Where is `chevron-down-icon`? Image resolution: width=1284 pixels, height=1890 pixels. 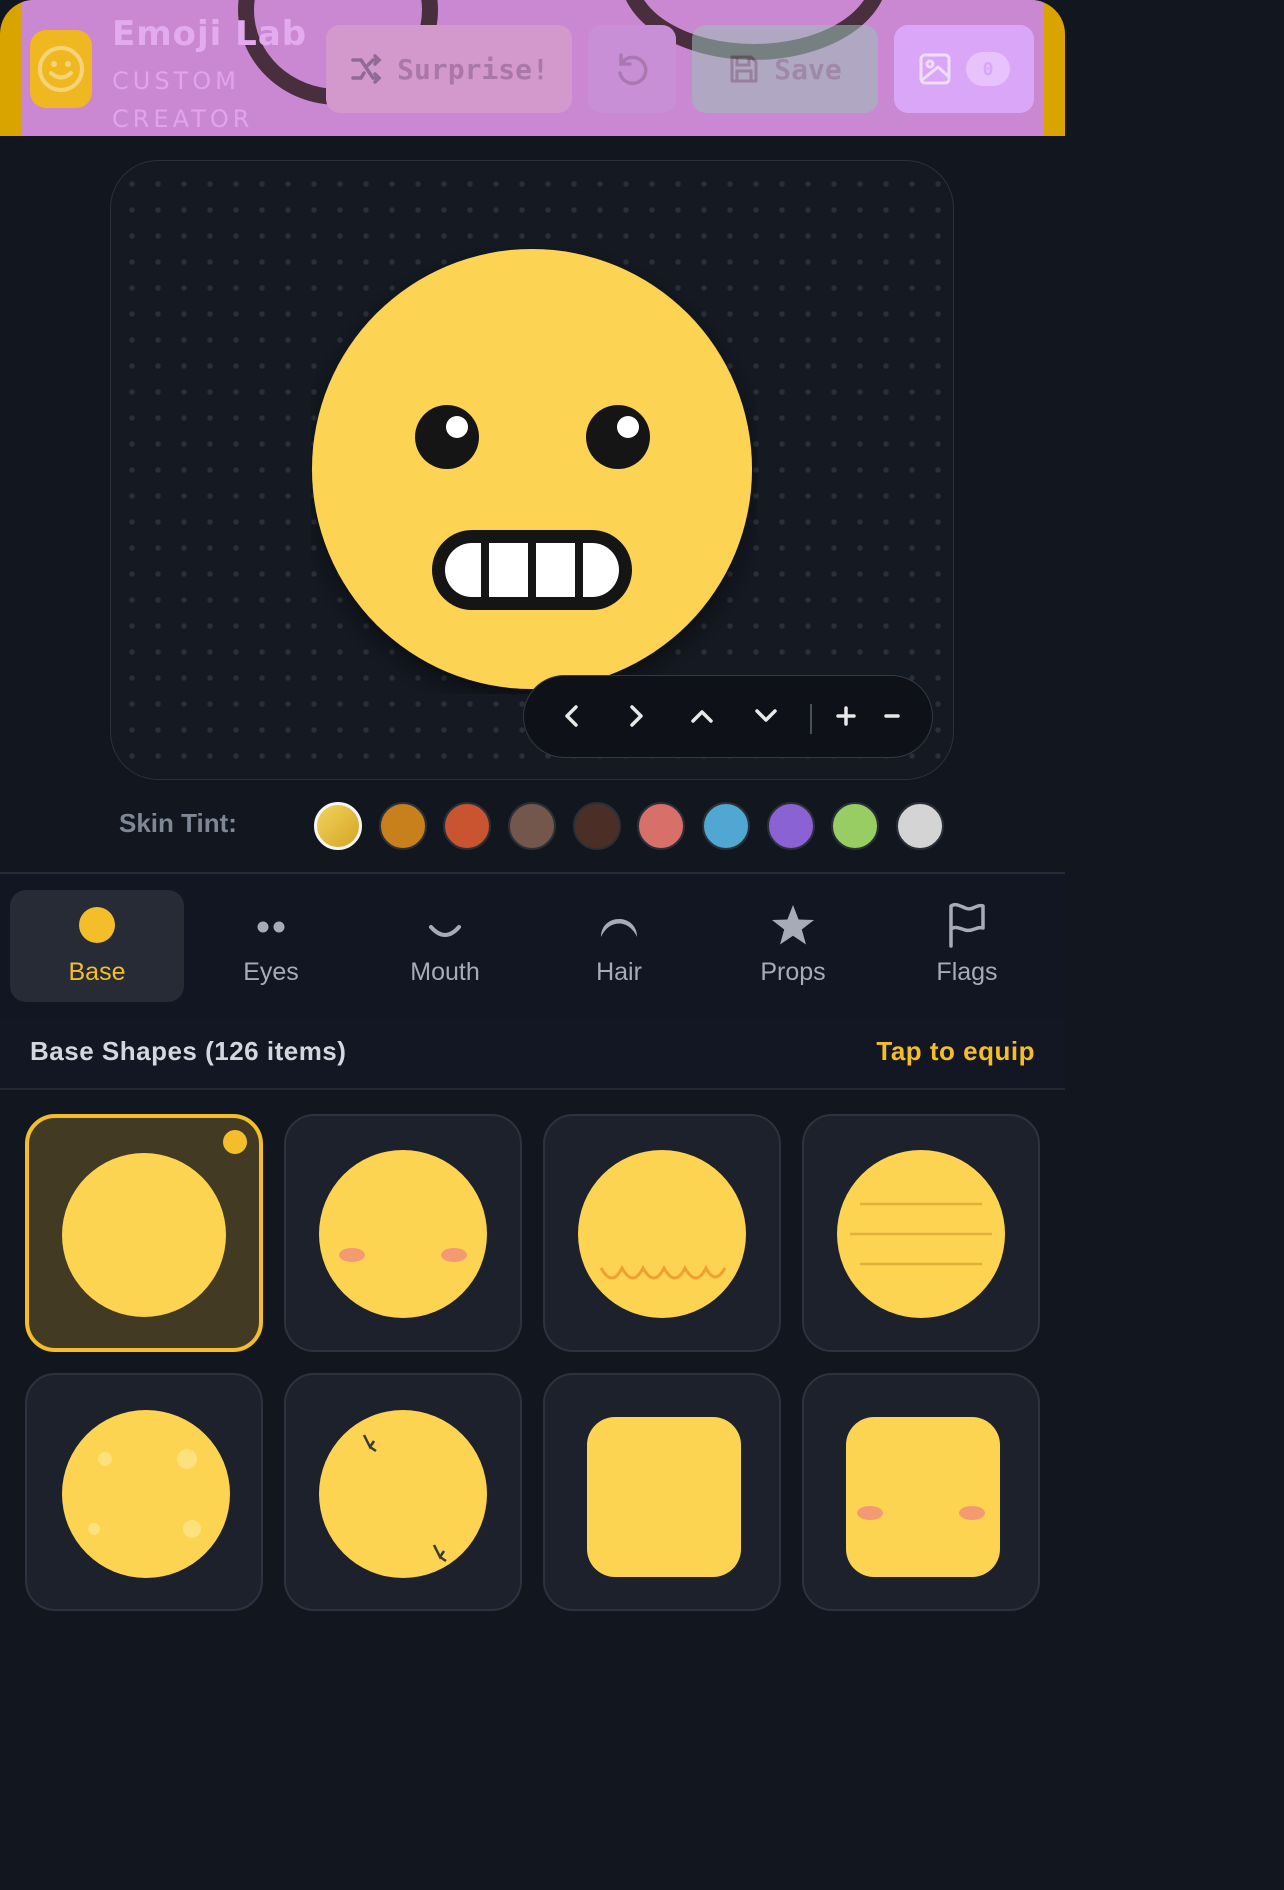 chevron-down-icon is located at coordinates (766, 715).